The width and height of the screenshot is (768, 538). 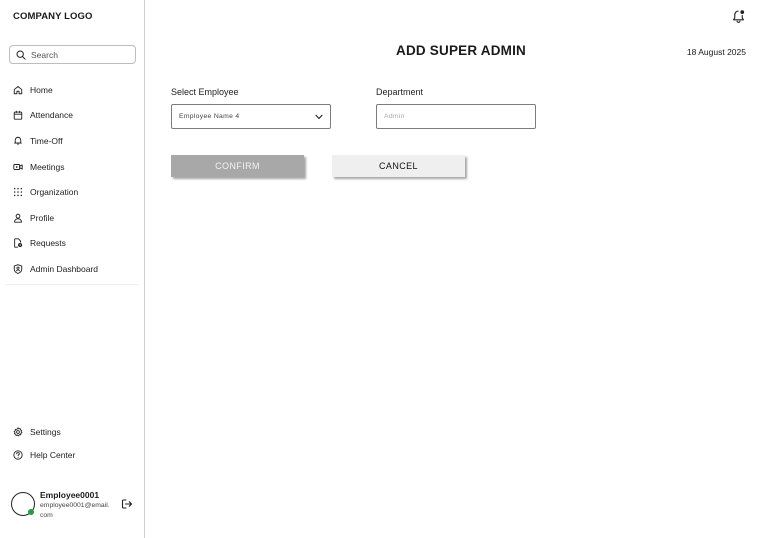 I want to click on shield-user-icon, so click(x=18, y=269).